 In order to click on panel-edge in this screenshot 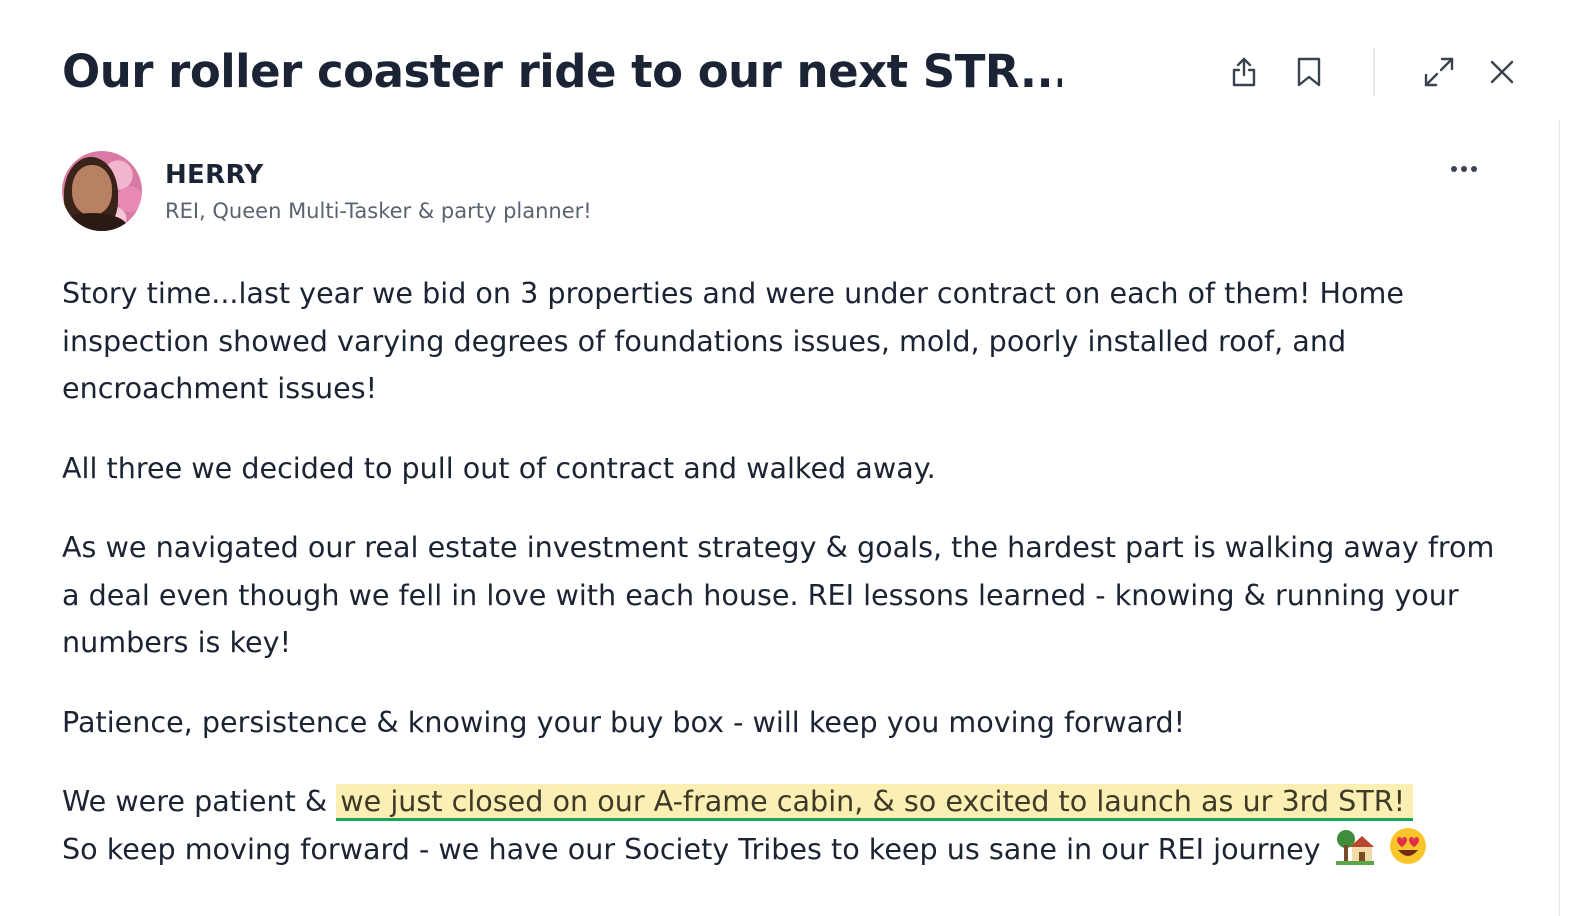, I will do `click(1559, 518)`.